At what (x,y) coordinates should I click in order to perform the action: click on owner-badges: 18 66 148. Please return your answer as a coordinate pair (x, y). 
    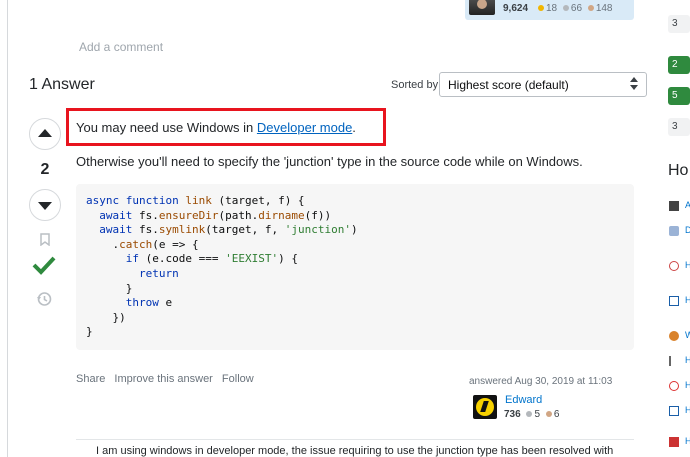
    Looking at the image, I should click on (574, 8).